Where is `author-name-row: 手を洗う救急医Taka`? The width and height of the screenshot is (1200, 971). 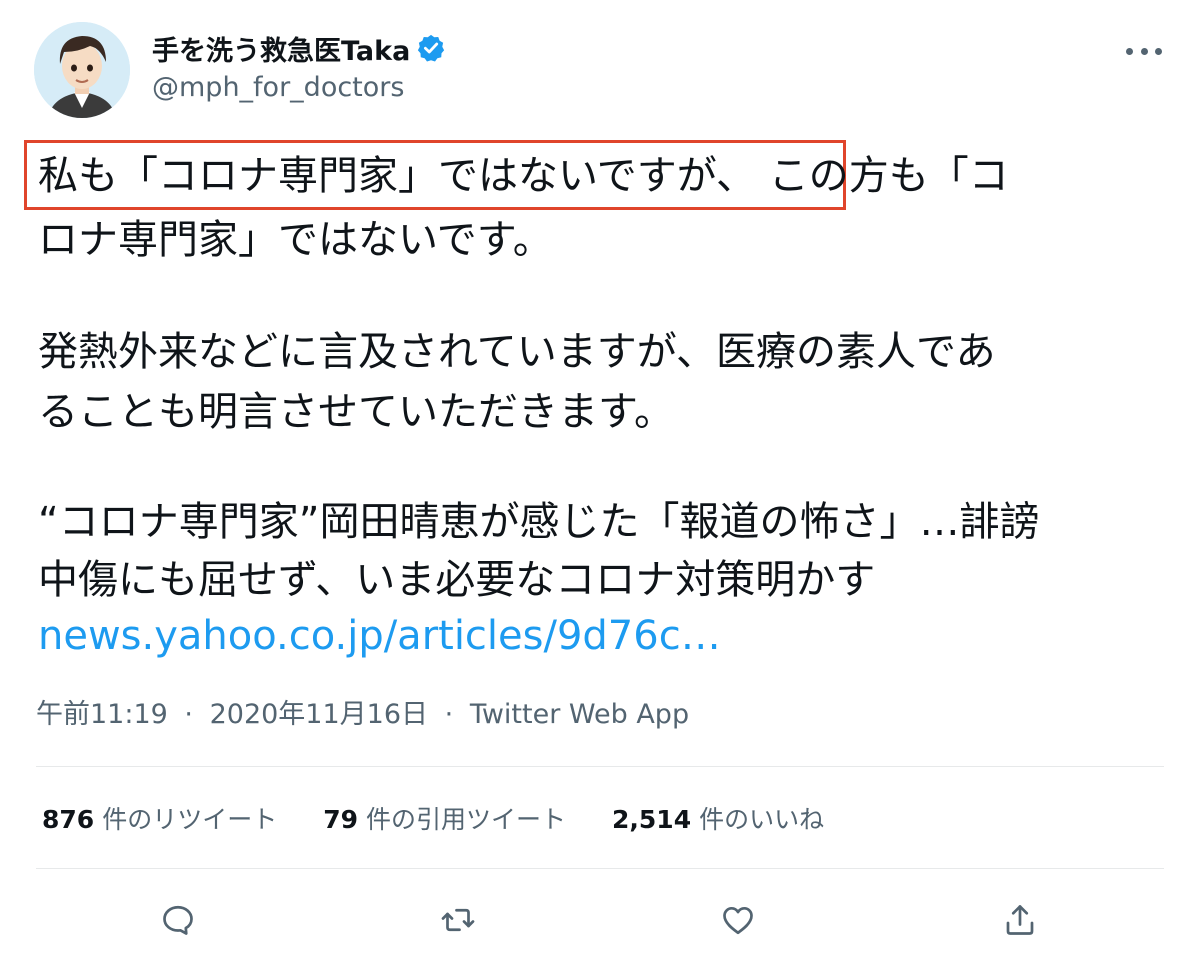 author-name-row: 手を洗う救急医Taka is located at coordinates (299, 48).